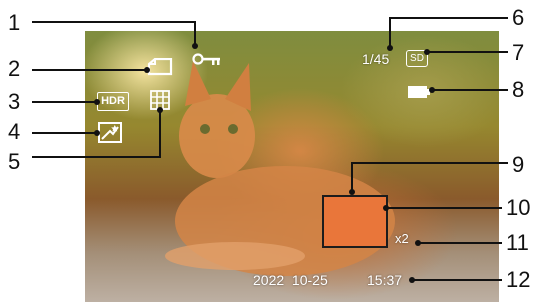  I want to click on callout-11: 11, so click(517, 242).